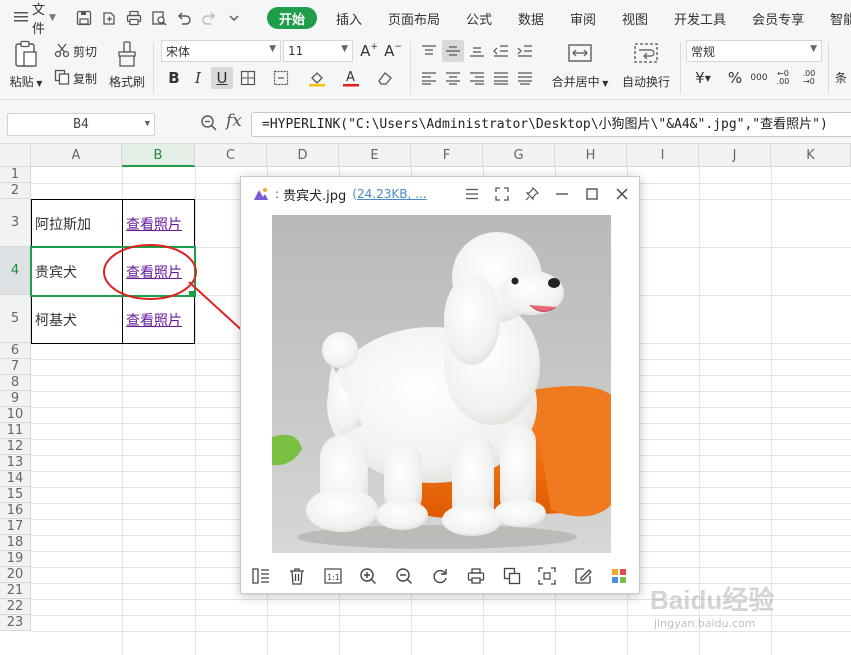 This screenshot has height=655, width=851. What do you see at coordinates (15, 591) in the screenshot?
I see `row-header-21: 21` at bounding box center [15, 591].